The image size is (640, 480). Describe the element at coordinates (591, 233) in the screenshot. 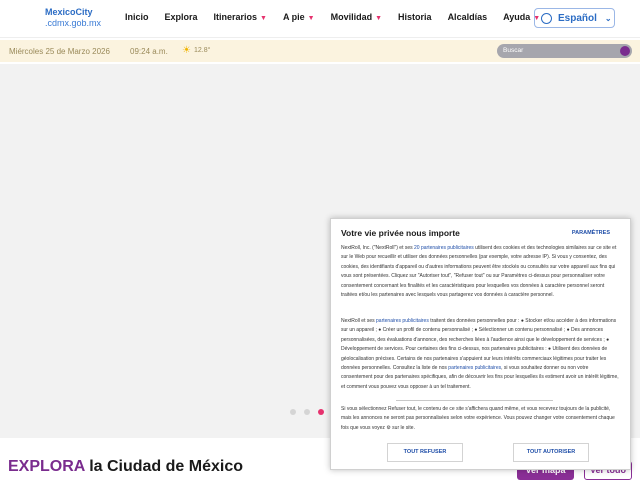

I see `consent-settings-link: PARAMÈTRES` at that location.